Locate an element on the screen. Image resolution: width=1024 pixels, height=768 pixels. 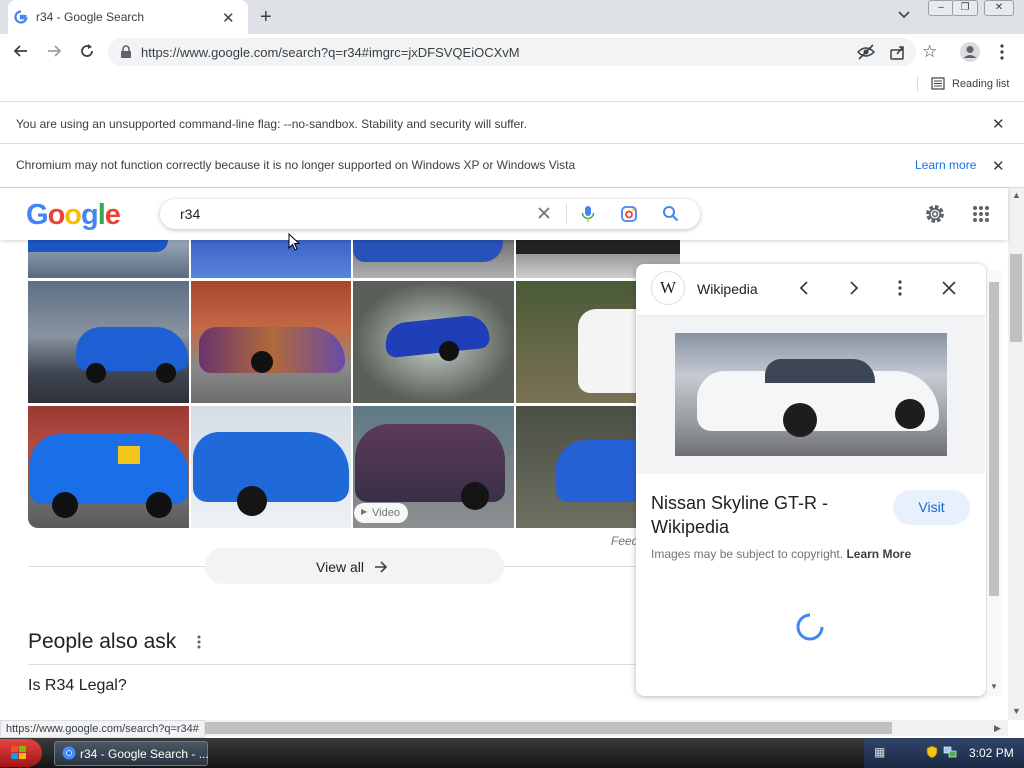
copyright-learn-more-link: Learn More is located at coordinates (878, 554).